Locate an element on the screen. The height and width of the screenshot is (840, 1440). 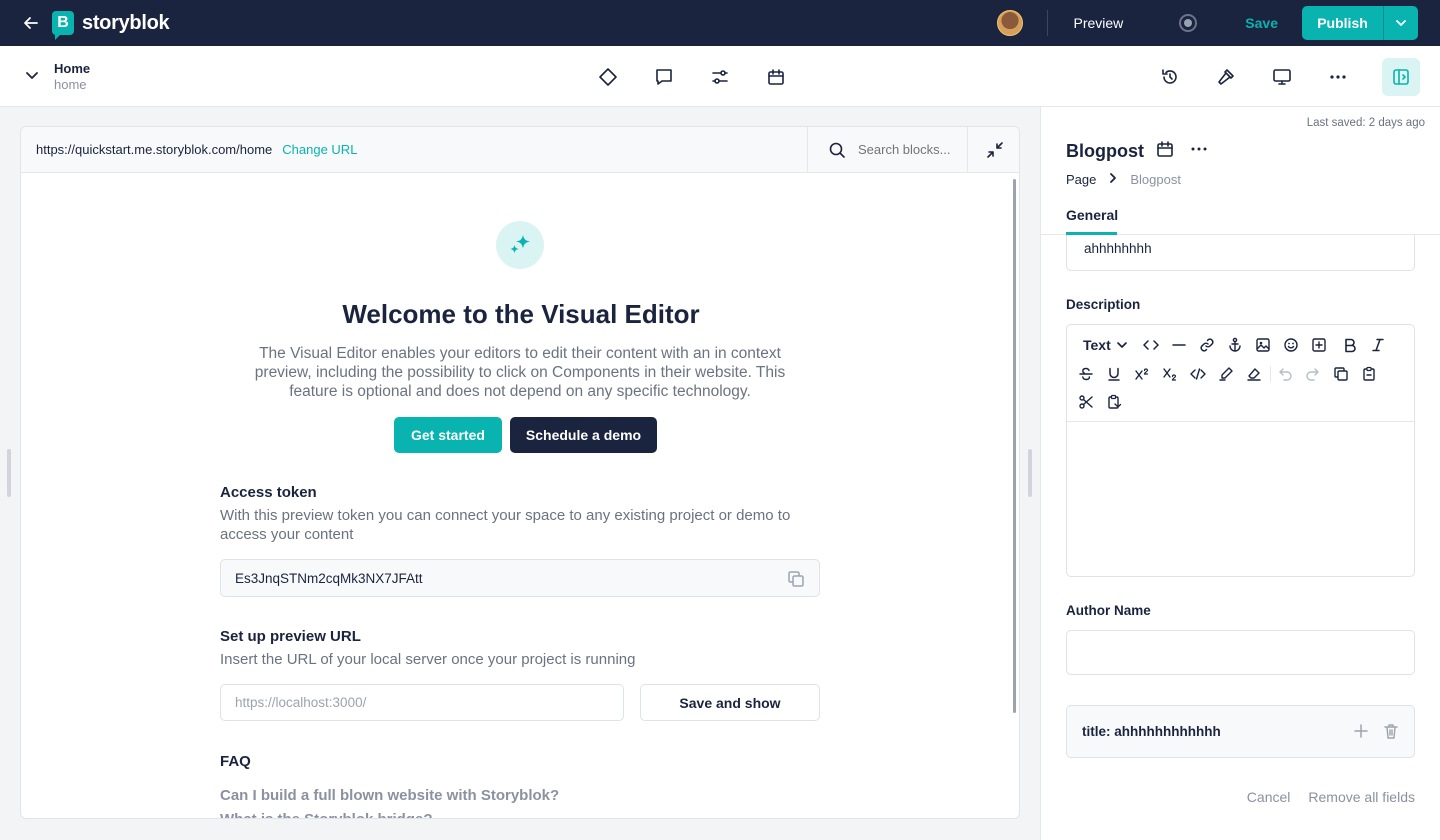
history-icon is located at coordinates (1170, 77).